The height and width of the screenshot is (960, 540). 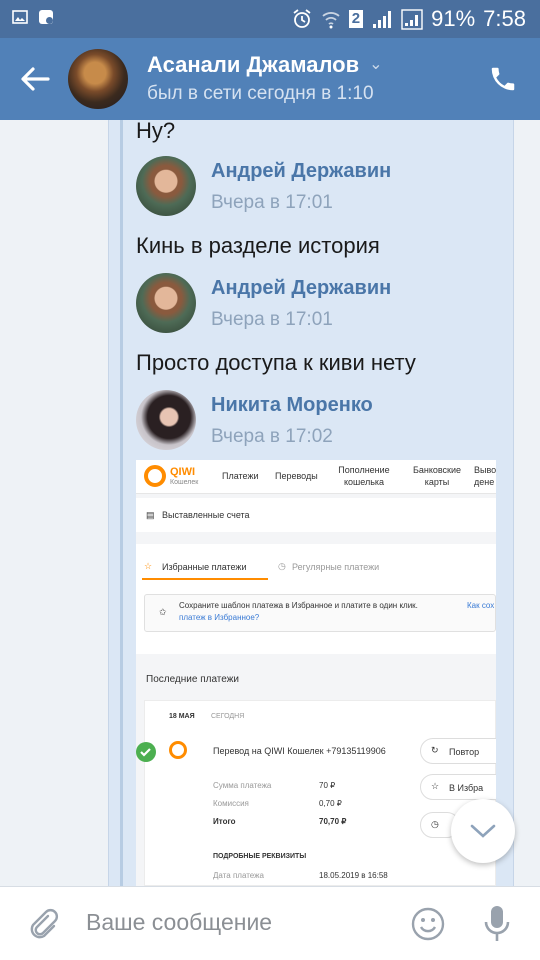 I want to click on qiwi-logo-text: QIWI, so click(x=183, y=472).